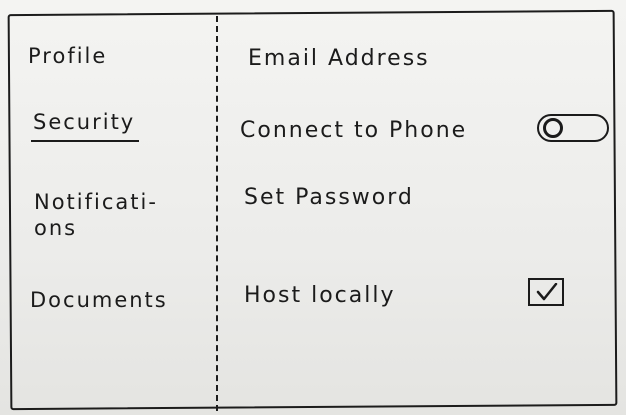 Image resolution: width=626 pixels, height=415 pixels. Describe the element at coordinates (329, 197) in the screenshot. I see `set-password-setting: Set Password` at that location.